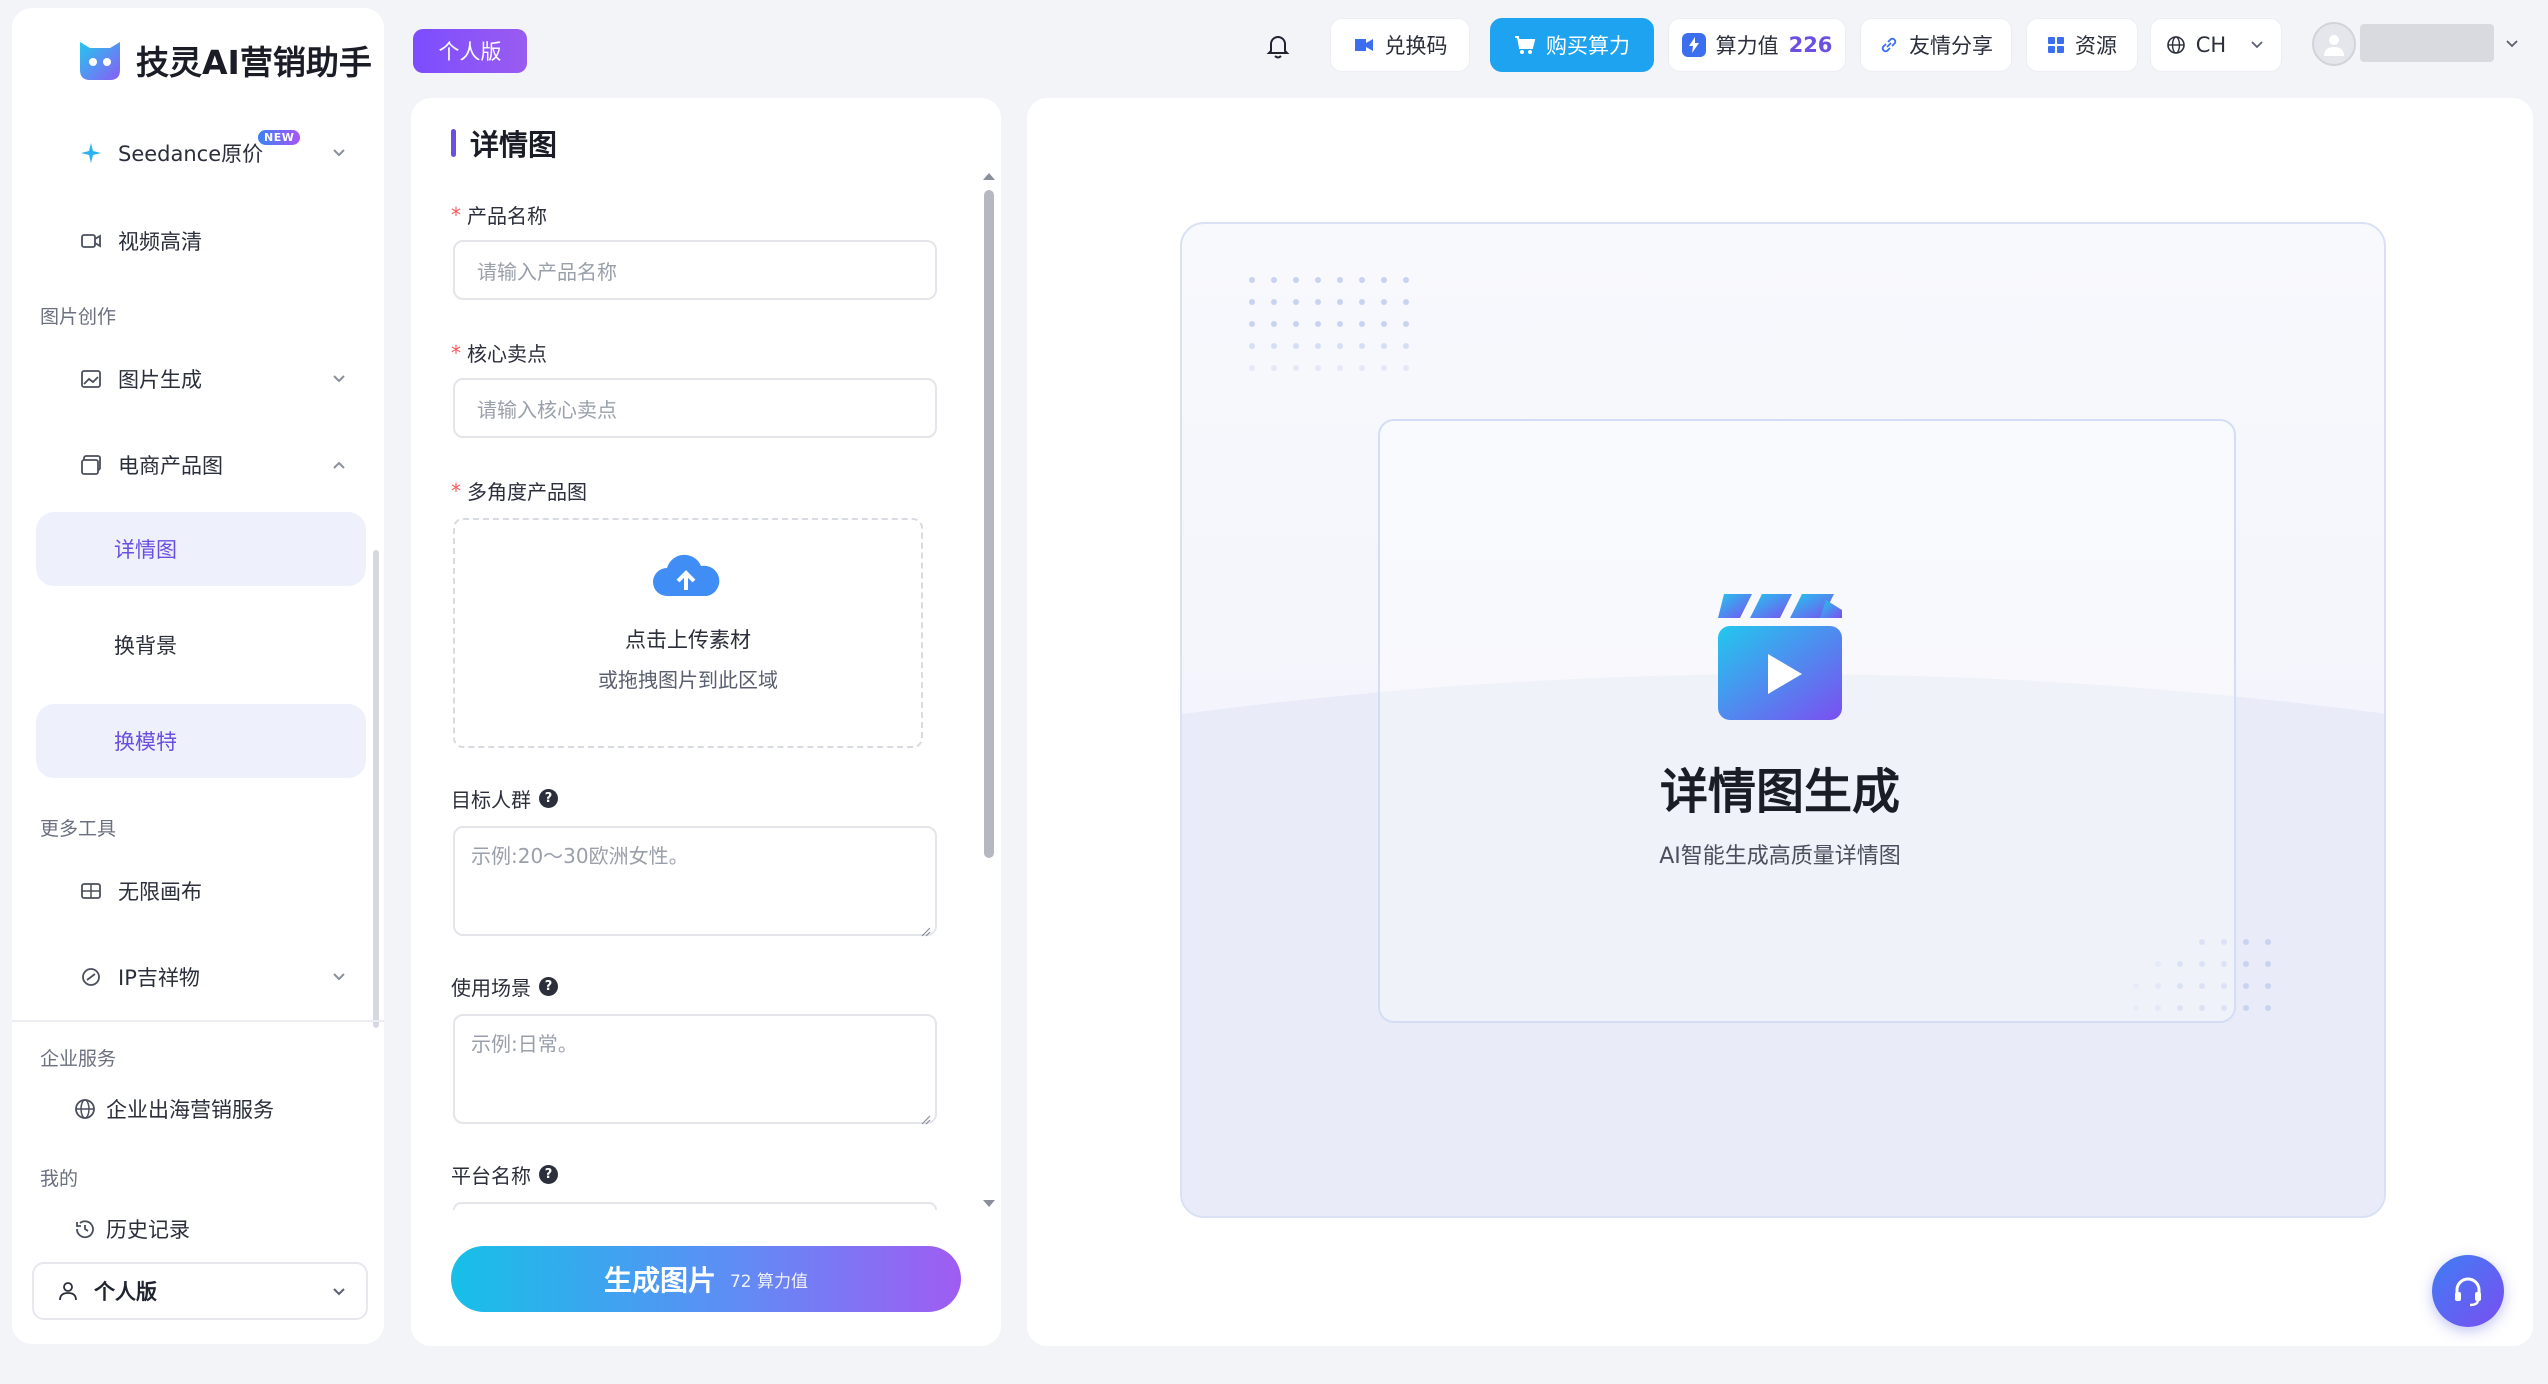 This screenshot has width=2548, height=1384. What do you see at coordinates (1779, 792) in the screenshot?
I see `preview-title: 详情图生成` at bounding box center [1779, 792].